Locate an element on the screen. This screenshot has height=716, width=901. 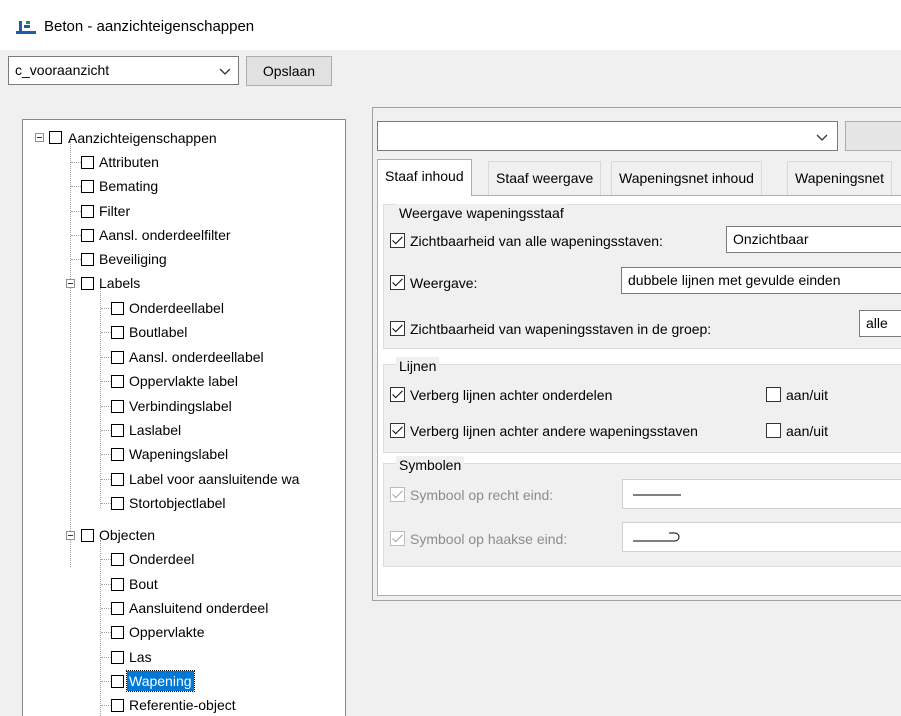
tree-node-onderdeel: Onderdeel is located at coordinates (183, 560).